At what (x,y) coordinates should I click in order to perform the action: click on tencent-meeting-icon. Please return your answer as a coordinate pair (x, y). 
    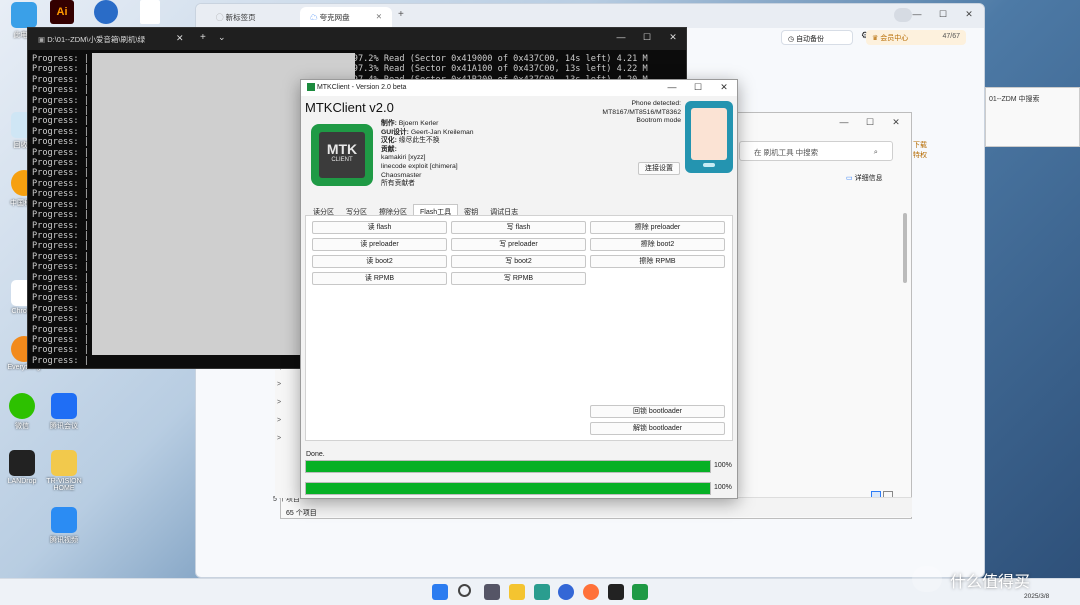
    Looking at the image, I should click on (64, 406).